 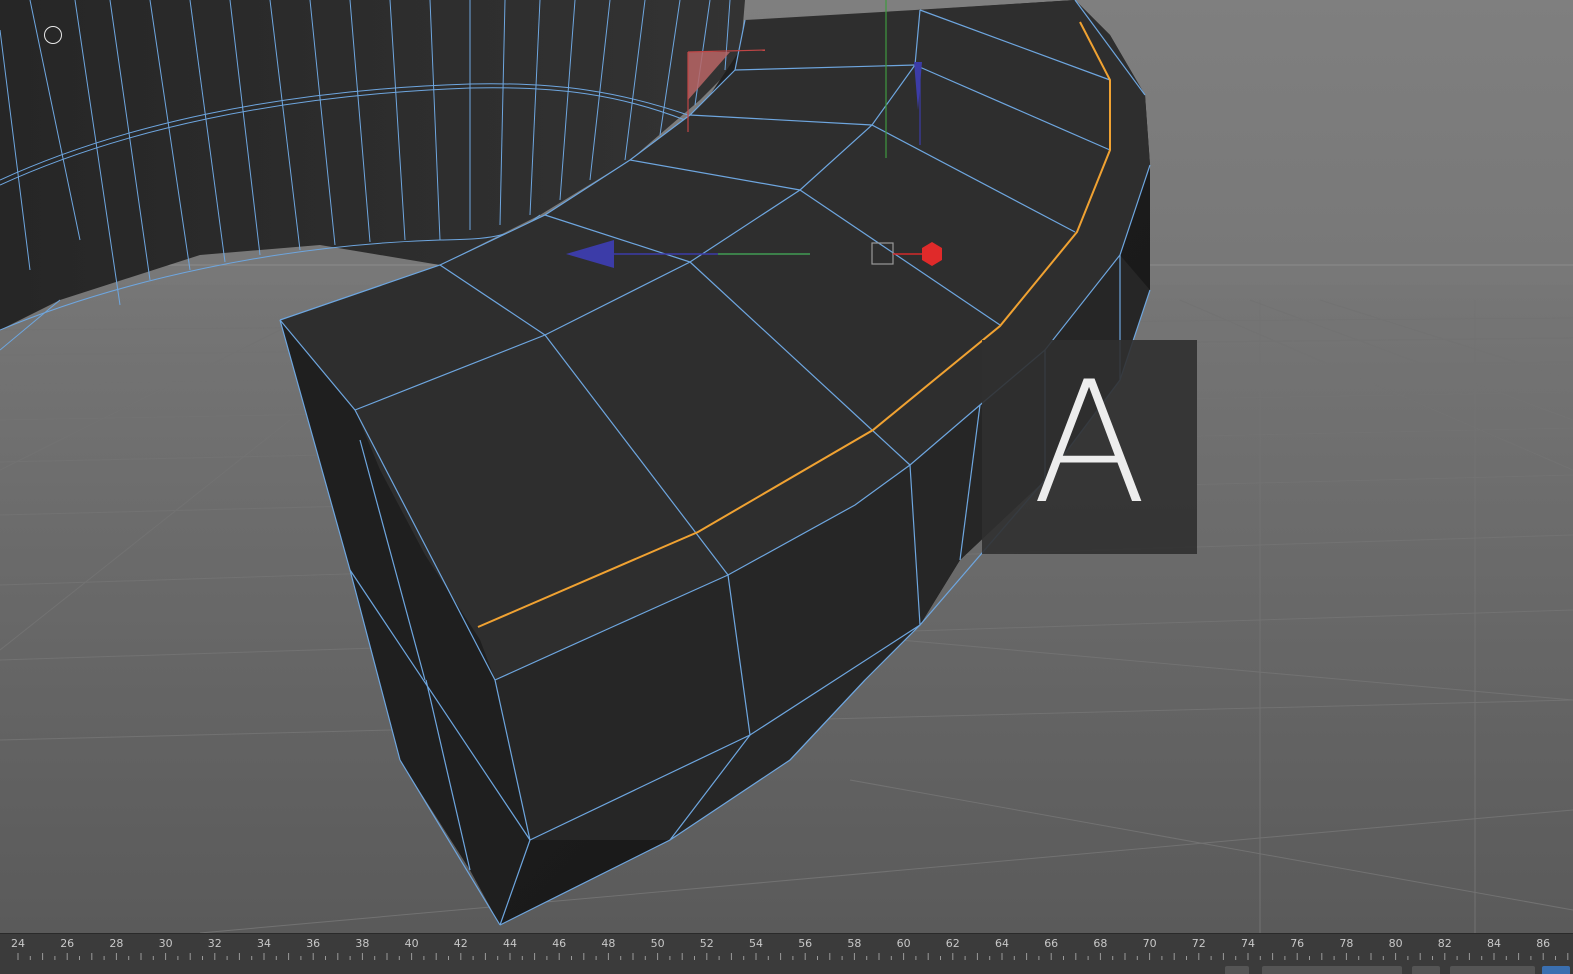 What do you see at coordinates (1445, 943) in the screenshot?
I see `timeline-frame-label: 82` at bounding box center [1445, 943].